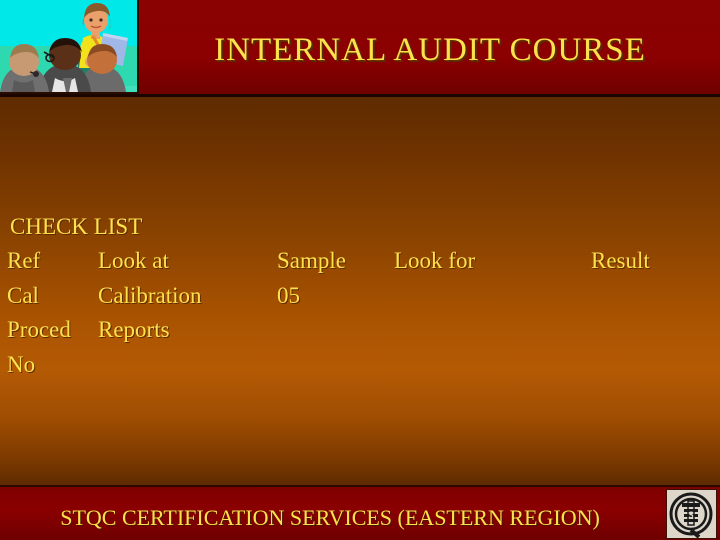 This screenshot has width=720, height=540. I want to click on checklist-heading: CHECK LIST, so click(76, 226).